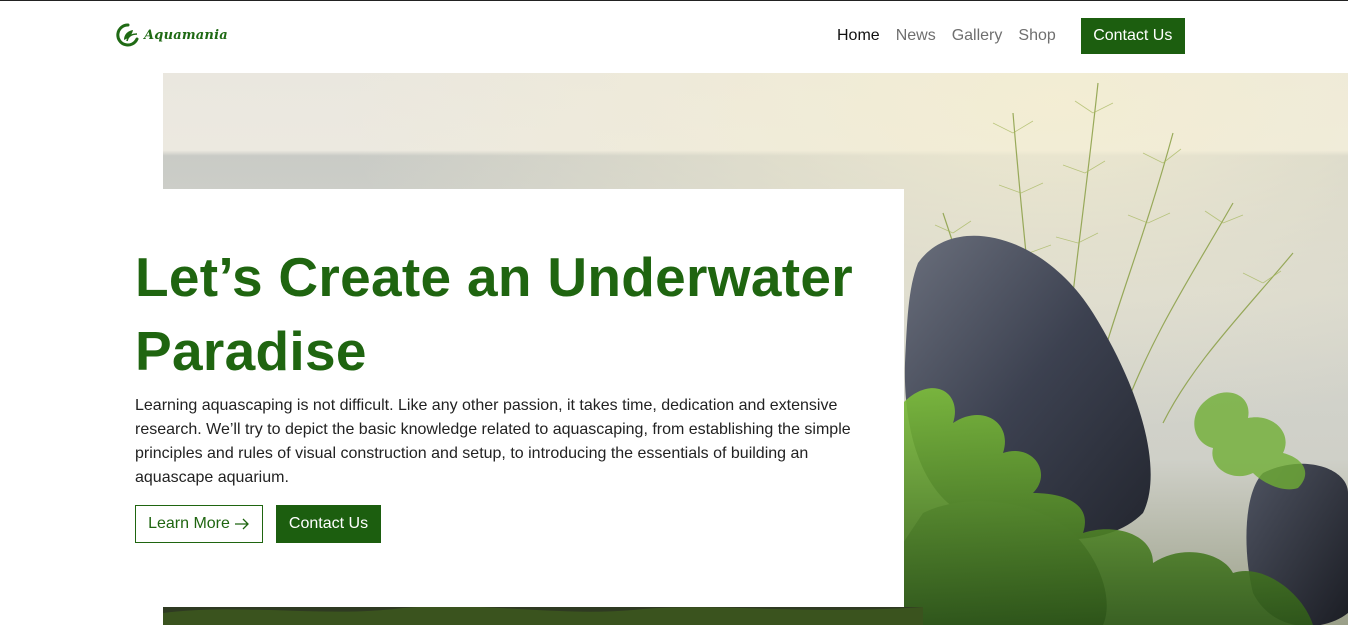 The image size is (1348, 625). What do you see at coordinates (186, 35) in the screenshot?
I see `brand-name: Aquamania` at bounding box center [186, 35].